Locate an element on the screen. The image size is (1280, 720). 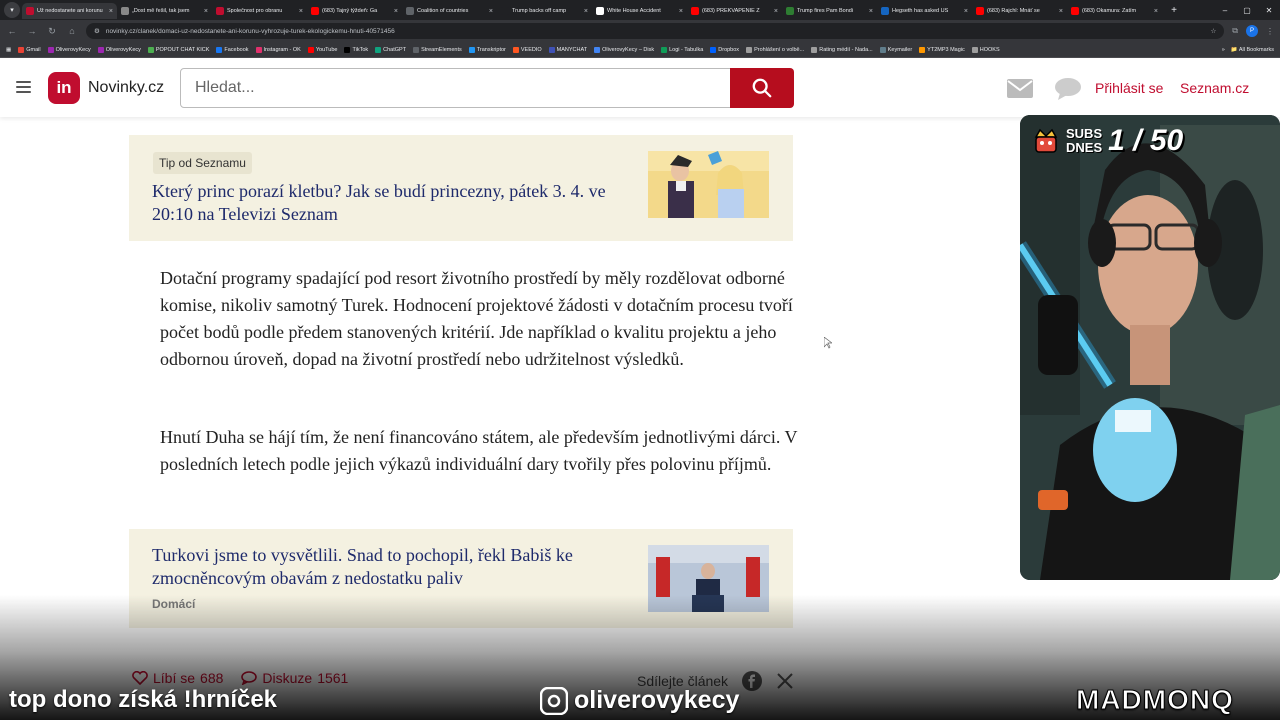
forward-icon: → is located at coordinates (32, 31).